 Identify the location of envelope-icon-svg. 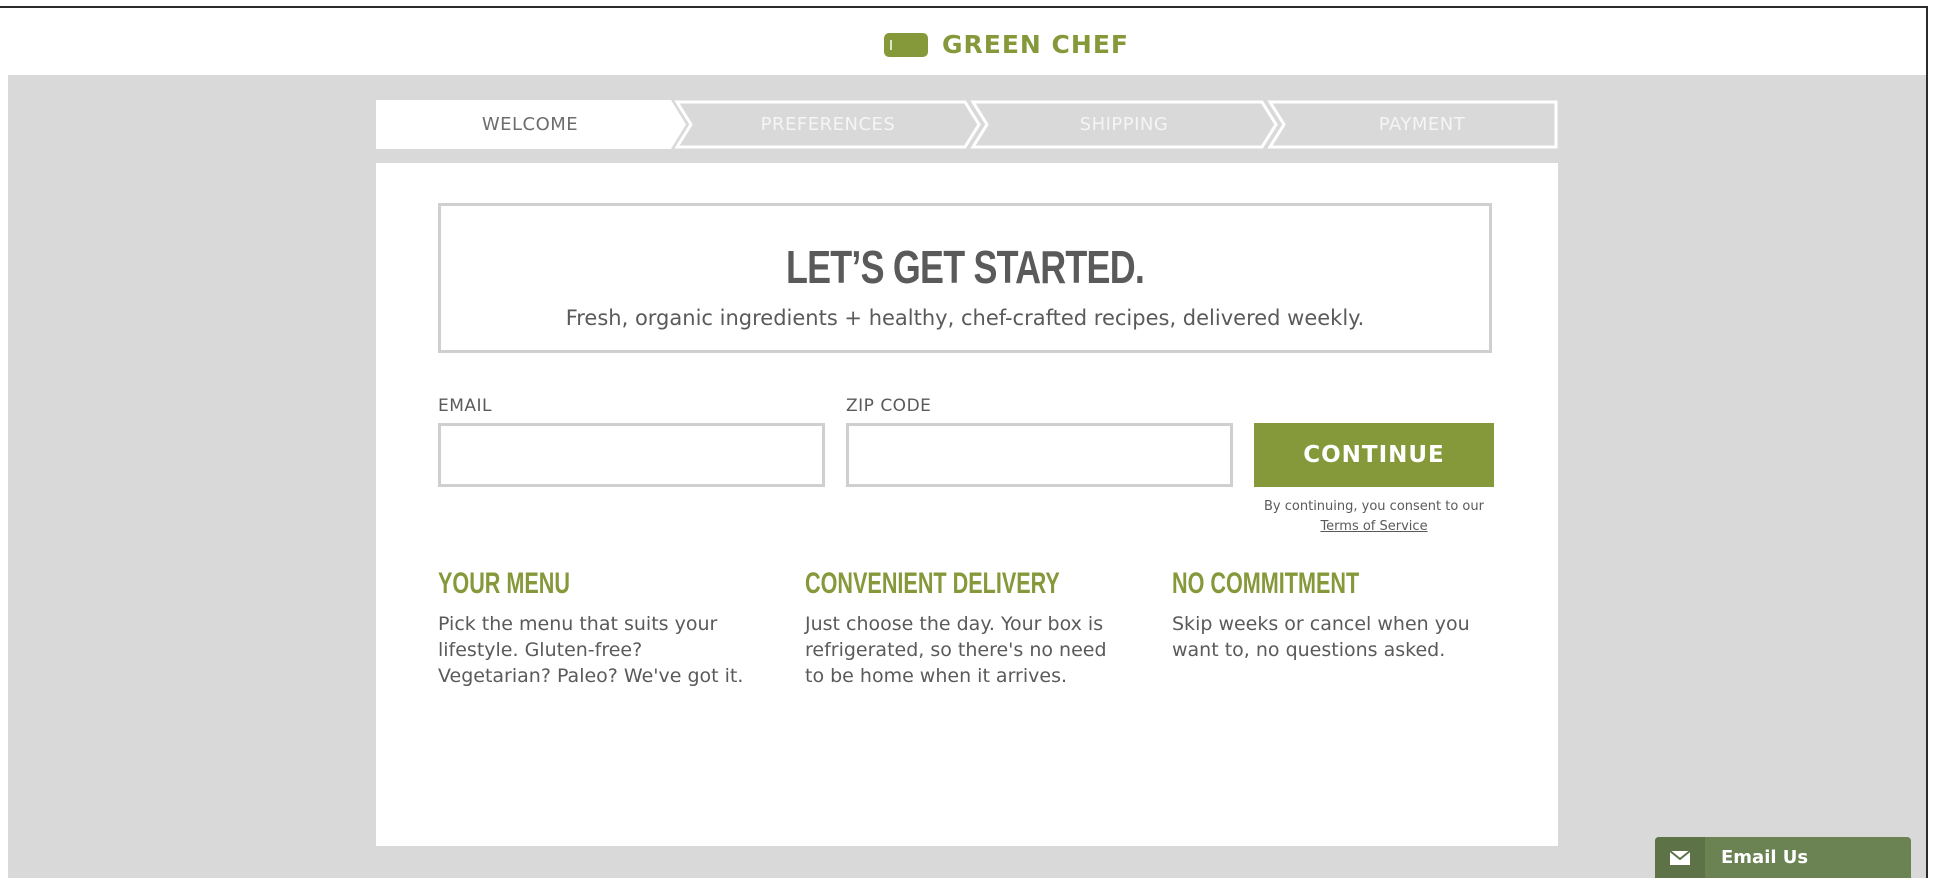
(1680, 857).